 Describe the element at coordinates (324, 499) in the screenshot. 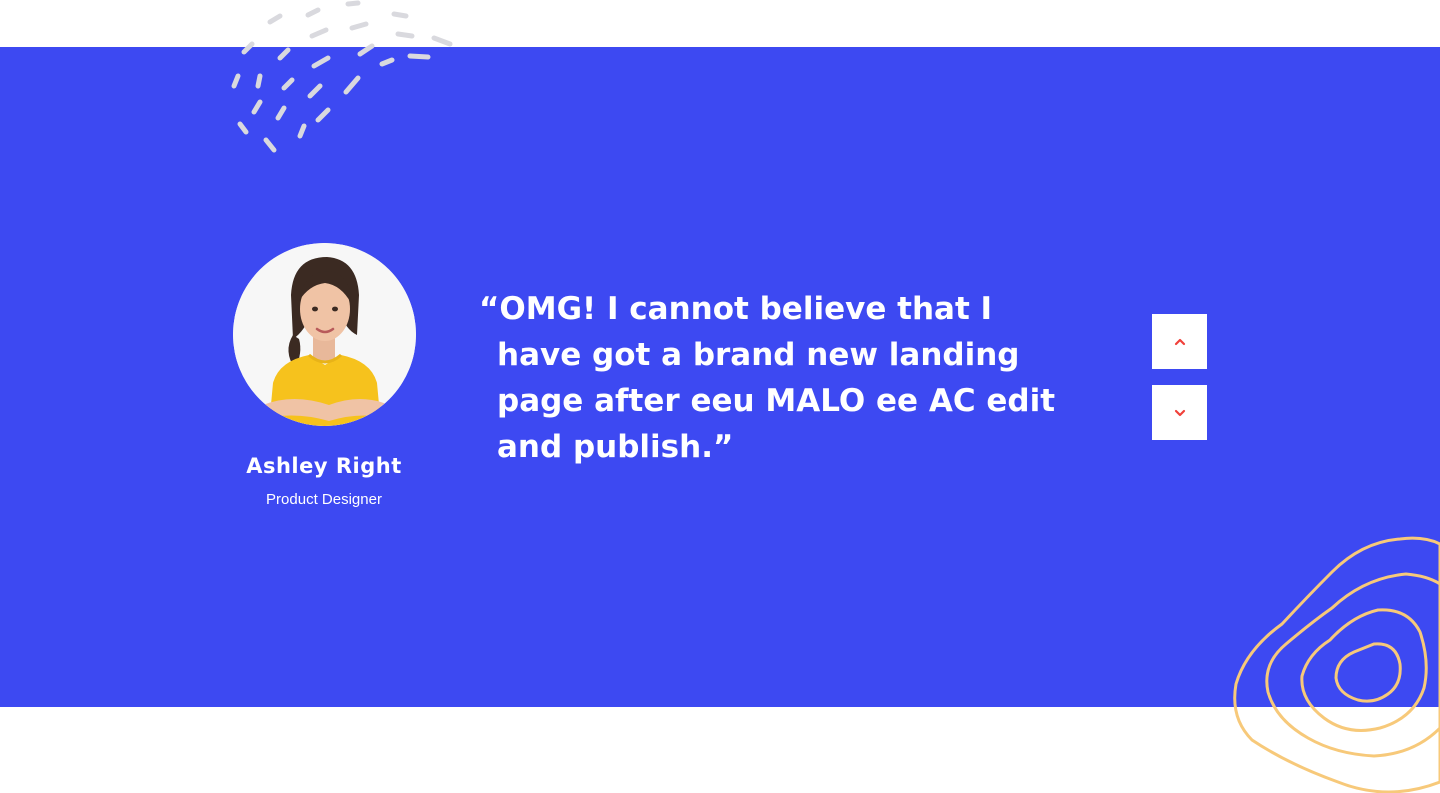

I see `author-role: Product Designer` at that location.